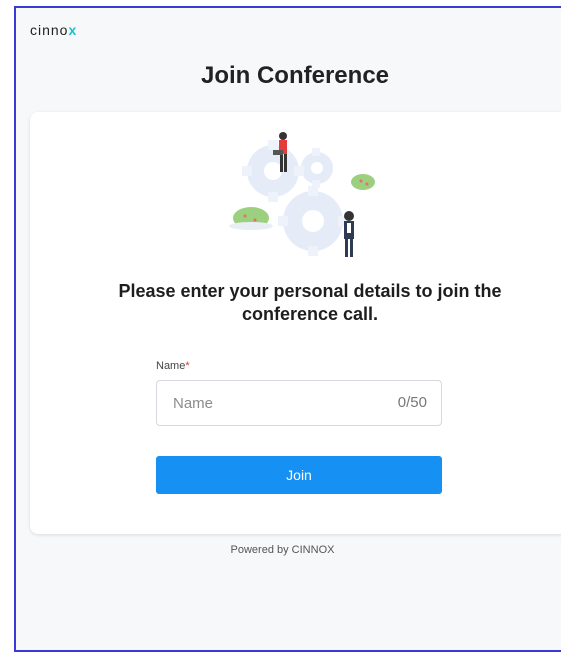  What do you see at coordinates (295, 75) in the screenshot?
I see `page-title: Join Conference` at bounding box center [295, 75].